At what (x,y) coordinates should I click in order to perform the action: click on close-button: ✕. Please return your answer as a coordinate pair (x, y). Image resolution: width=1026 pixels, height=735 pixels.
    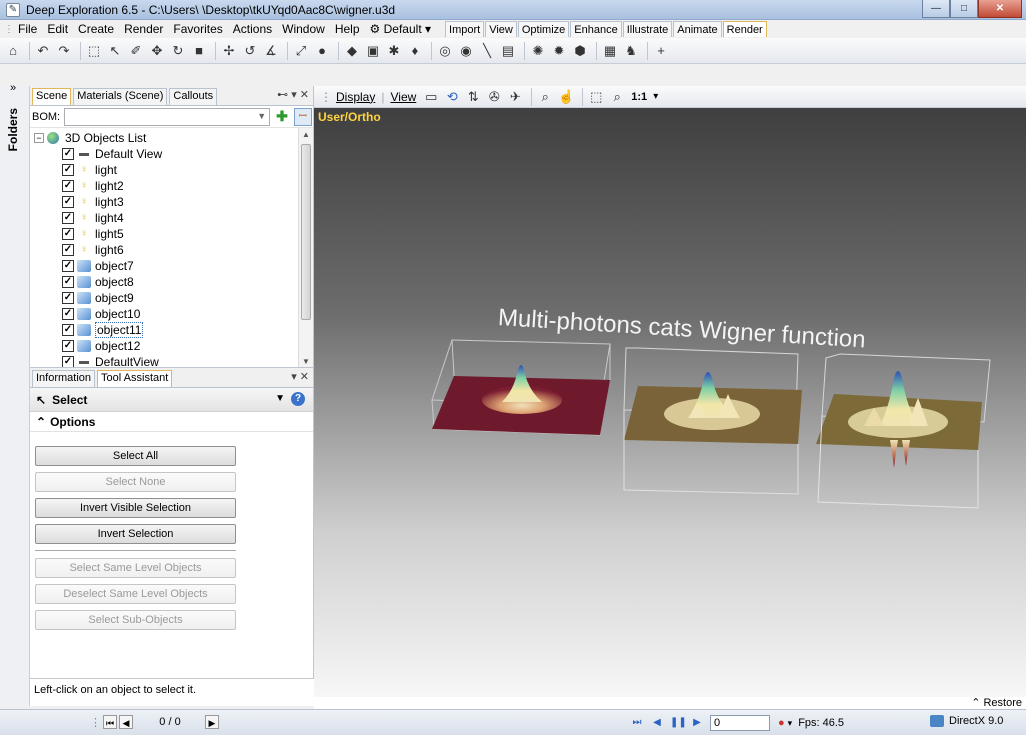
    Looking at the image, I should click on (1000, 9).